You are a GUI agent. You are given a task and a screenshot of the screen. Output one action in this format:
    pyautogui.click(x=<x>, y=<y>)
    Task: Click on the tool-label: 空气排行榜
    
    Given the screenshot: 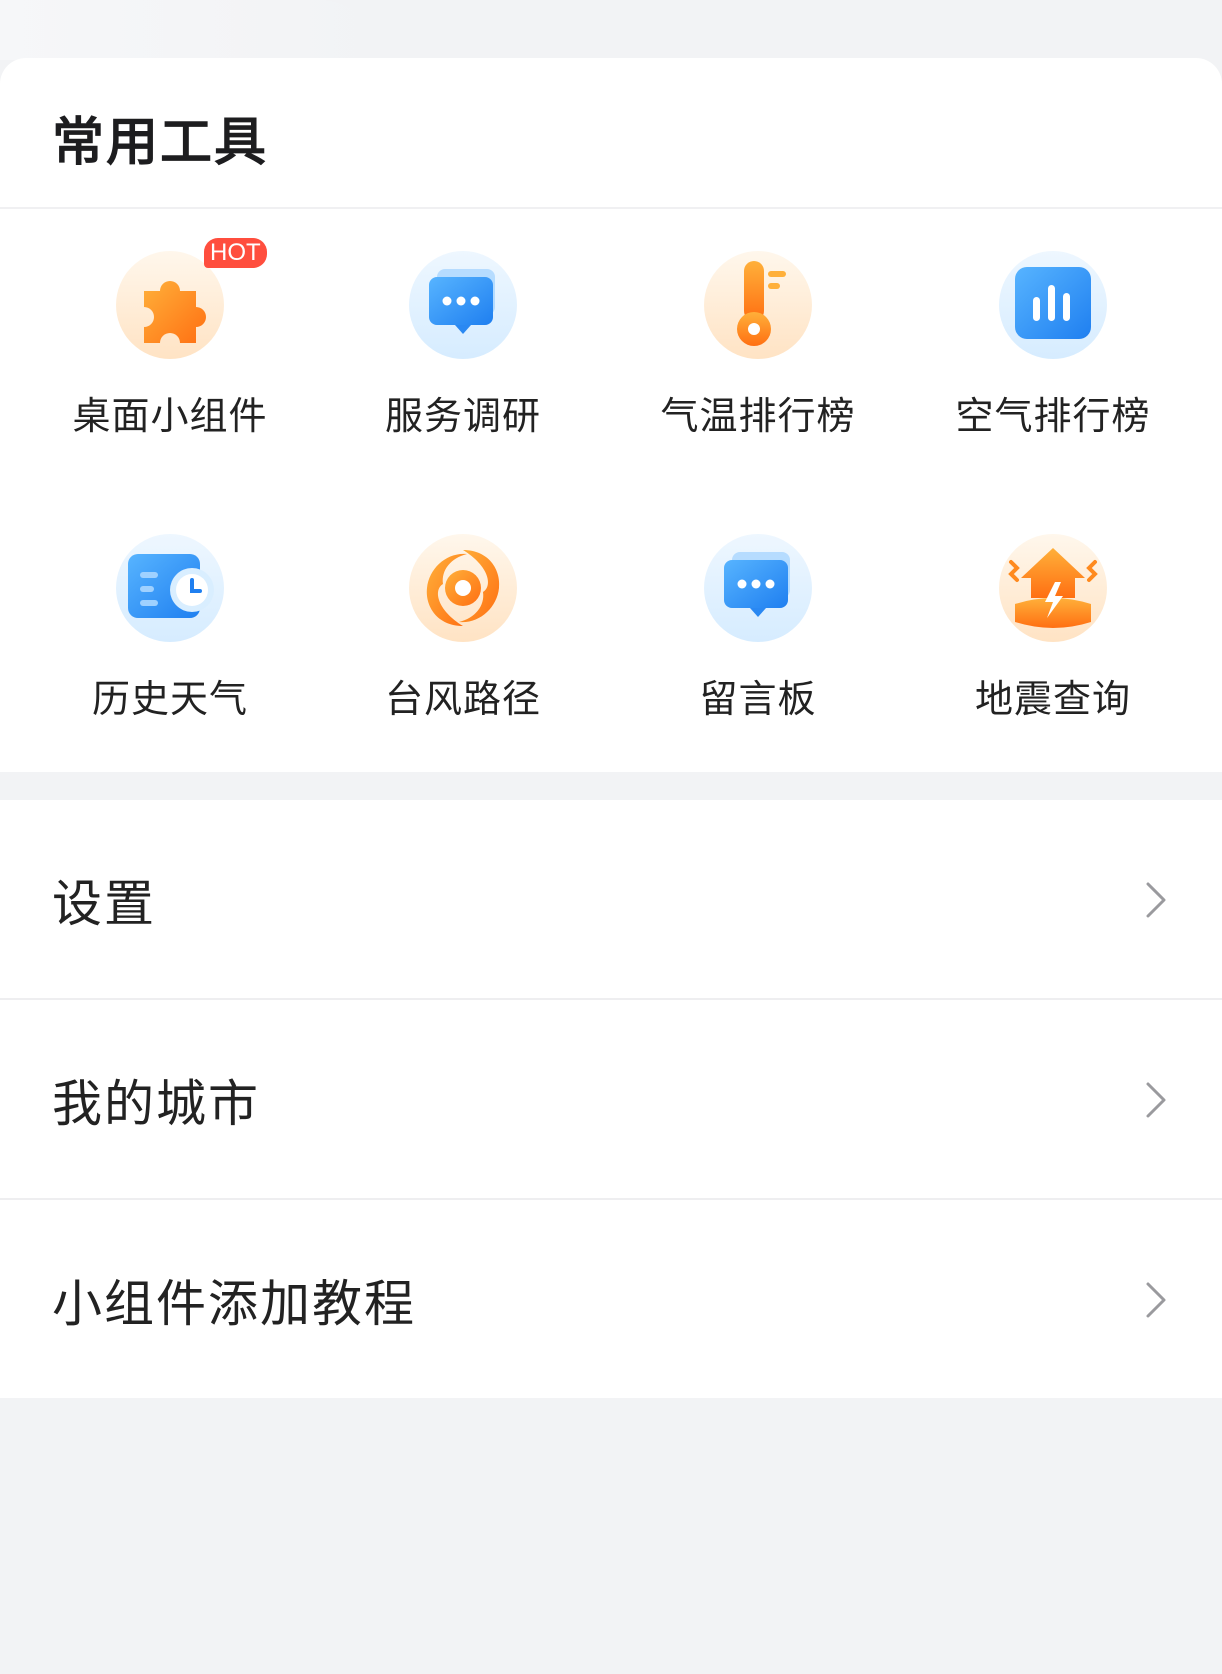 What is the action you would take?
    pyautogui.click(x=1053, y=416)
    